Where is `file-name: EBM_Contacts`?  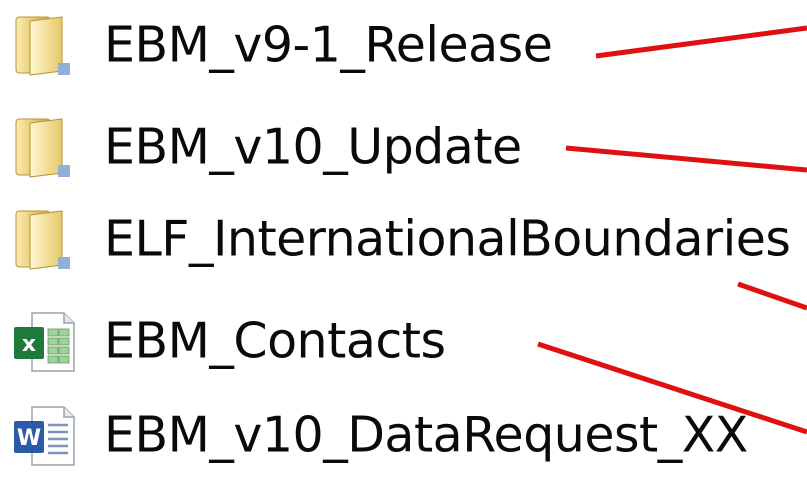
file-name: EBM_Contacts is located at coordinates (275, 341).